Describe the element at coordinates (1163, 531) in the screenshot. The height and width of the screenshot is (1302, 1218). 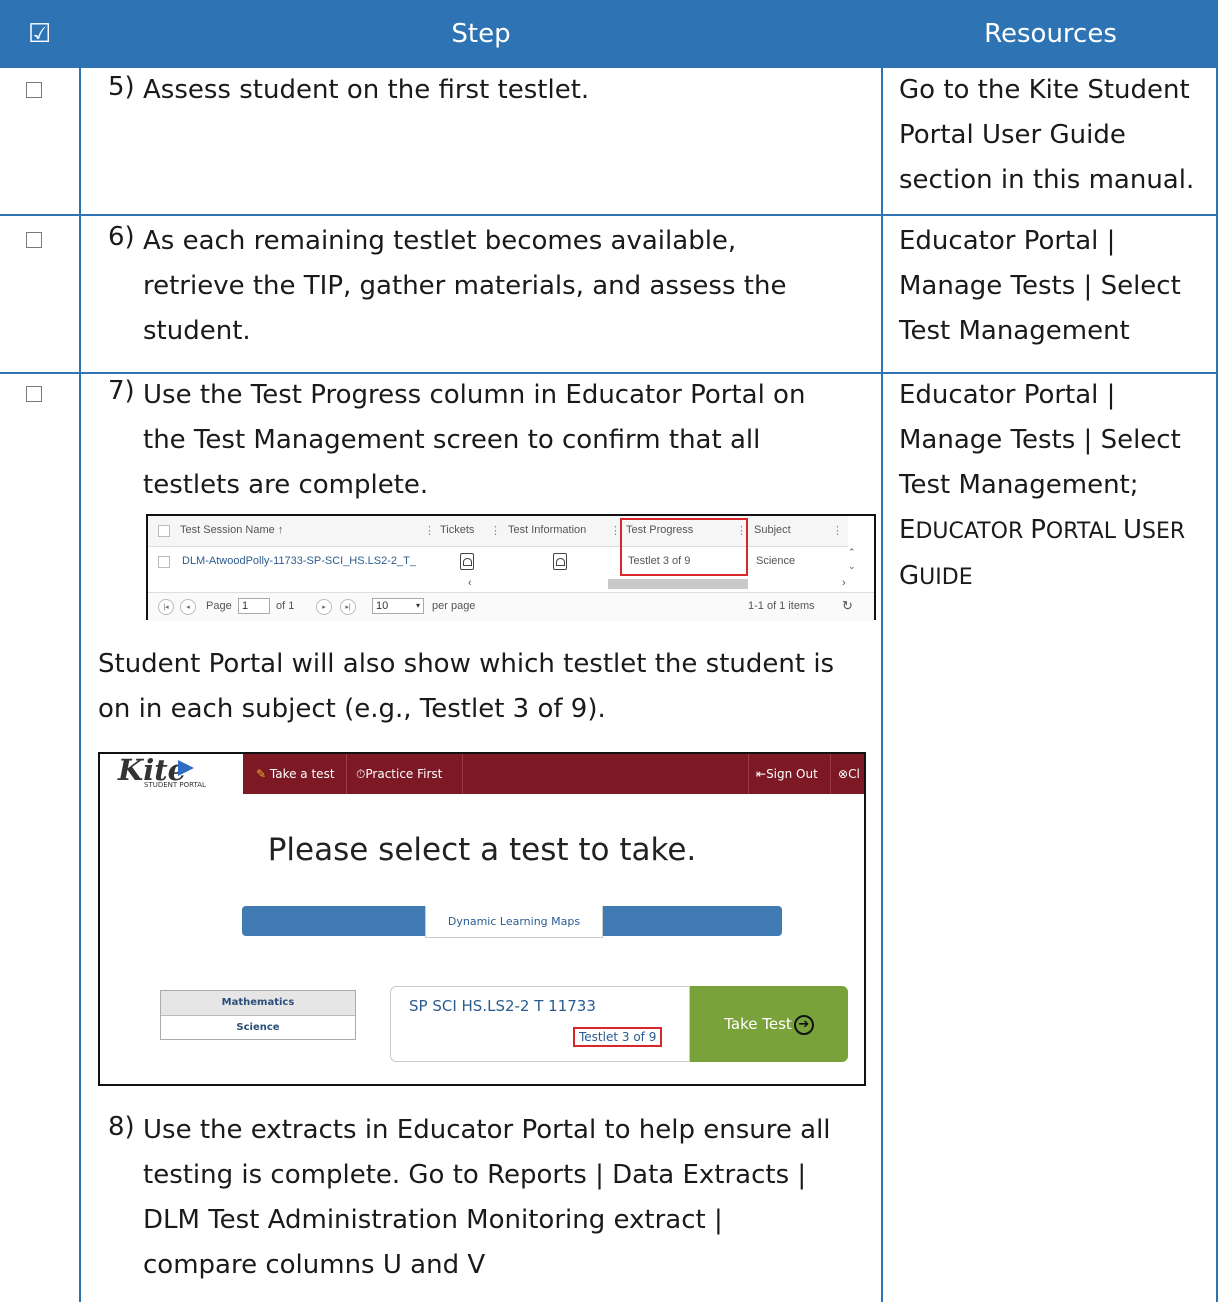
I see `sc-small: SER` at that location.